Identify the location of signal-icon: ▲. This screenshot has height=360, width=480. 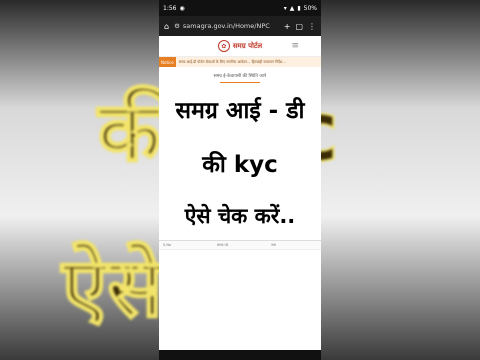
(292, 8).